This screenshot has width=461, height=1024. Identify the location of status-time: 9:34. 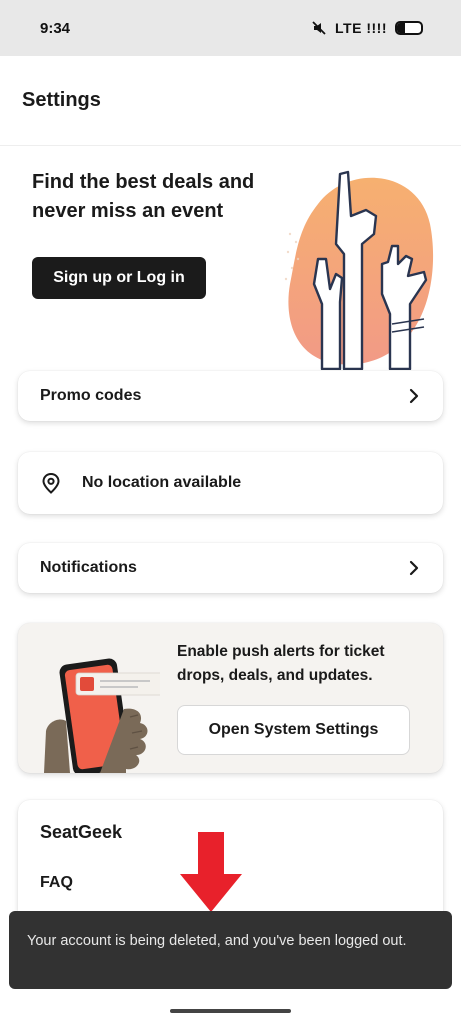
(55, 28).